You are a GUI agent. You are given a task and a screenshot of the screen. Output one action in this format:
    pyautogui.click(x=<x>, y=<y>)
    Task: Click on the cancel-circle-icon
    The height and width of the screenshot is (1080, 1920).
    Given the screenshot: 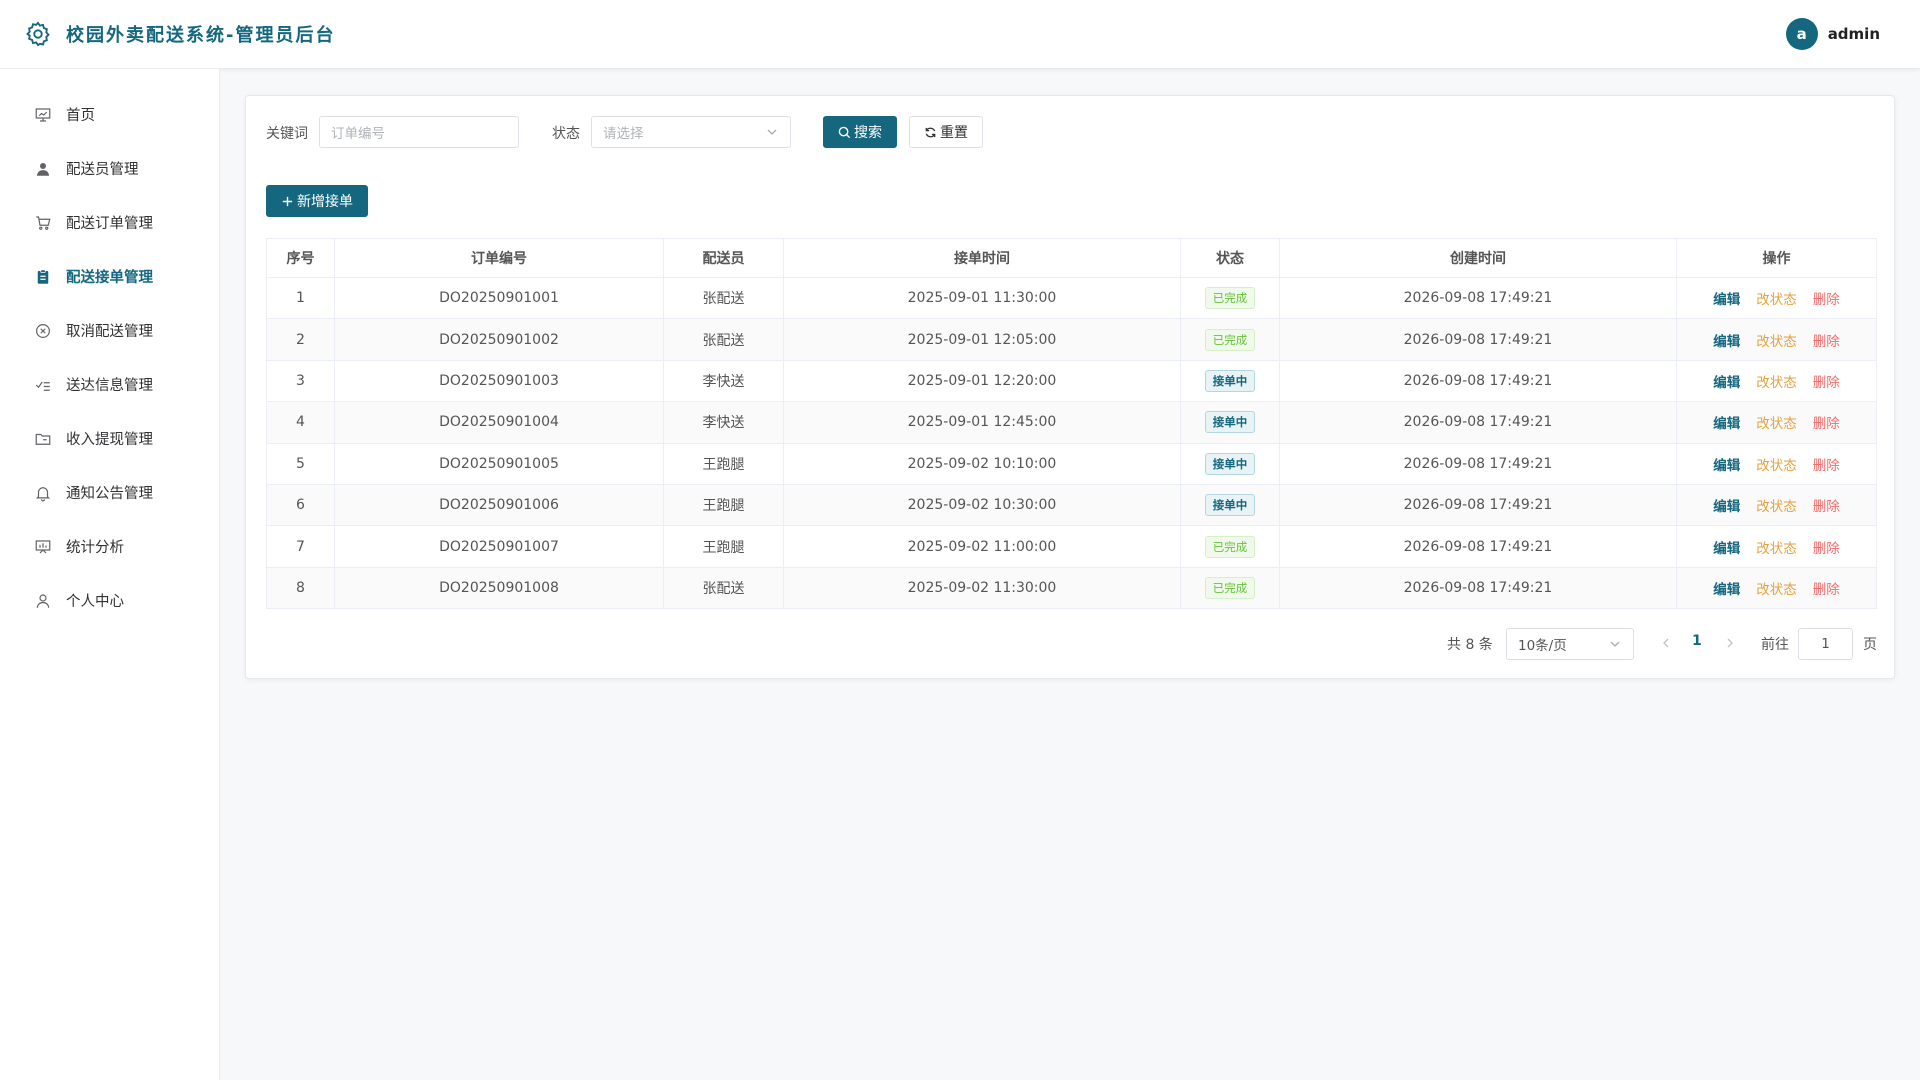 What is the action you would take?
    pyautogui.click(x=43, y=330)
    